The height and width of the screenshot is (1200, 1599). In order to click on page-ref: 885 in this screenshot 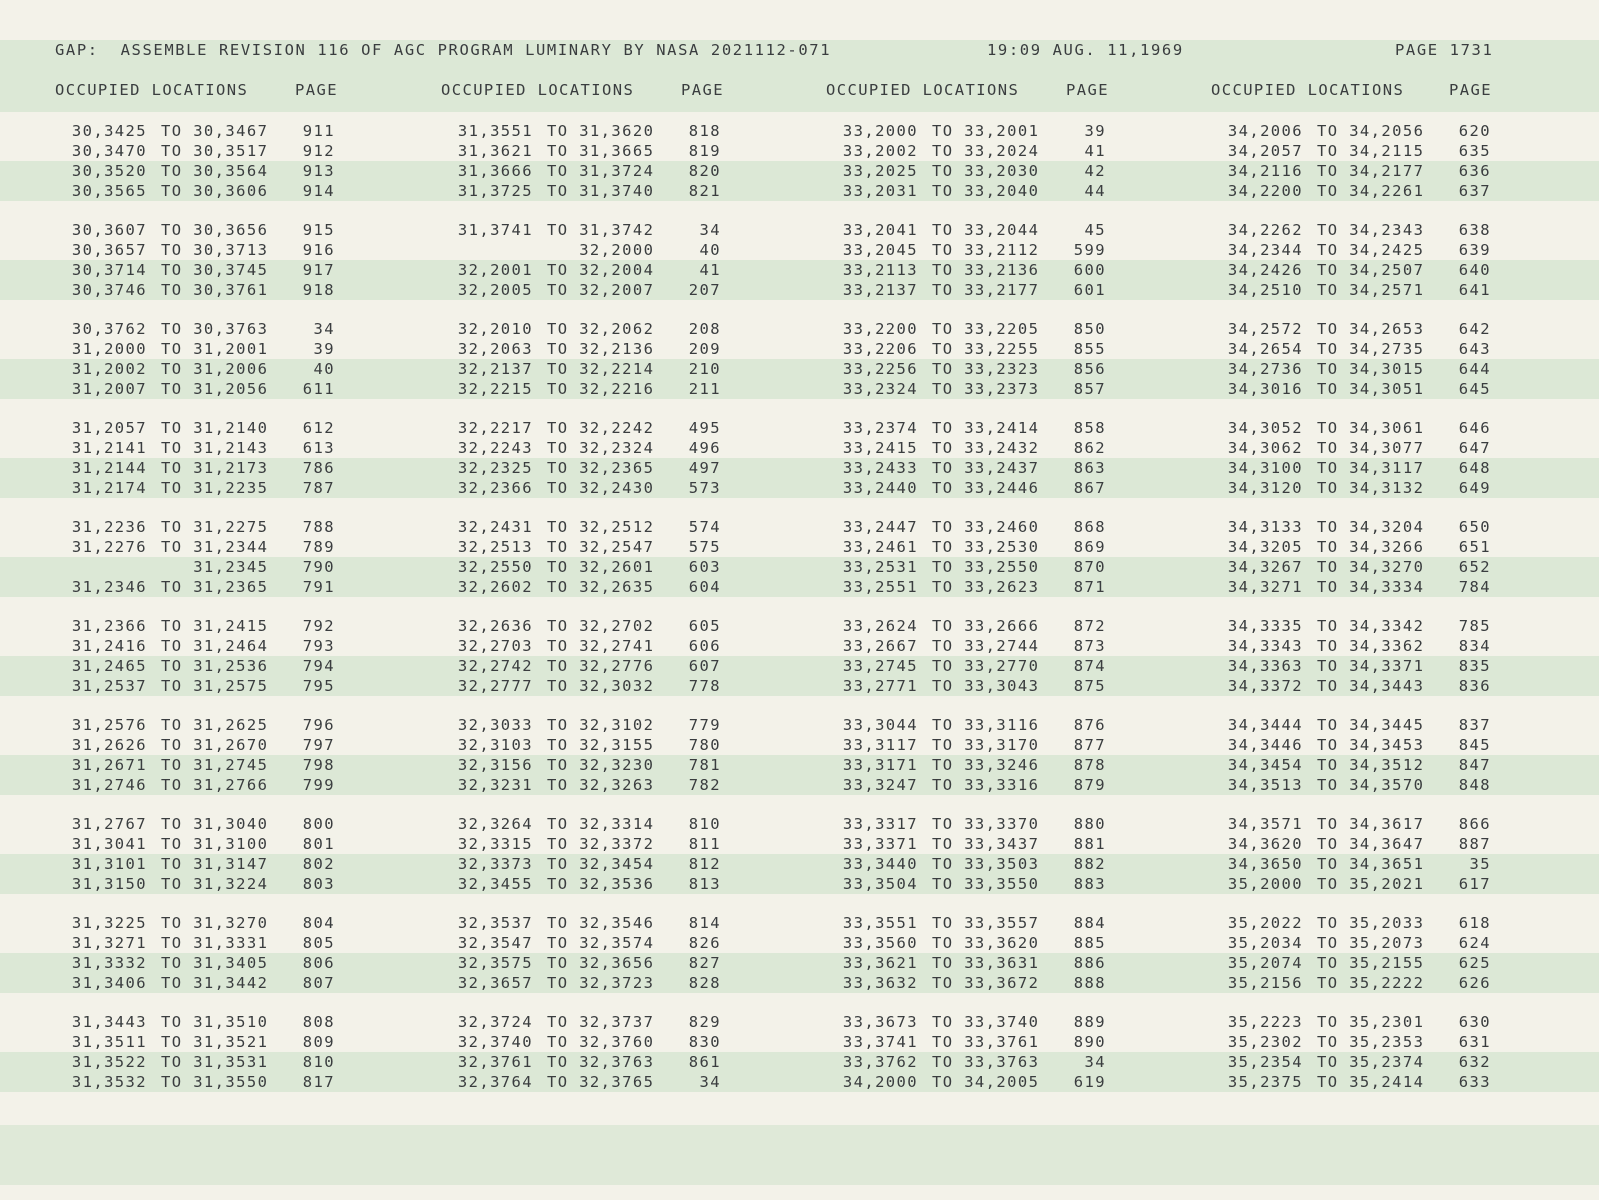, I will do `click(1089, 943)`.